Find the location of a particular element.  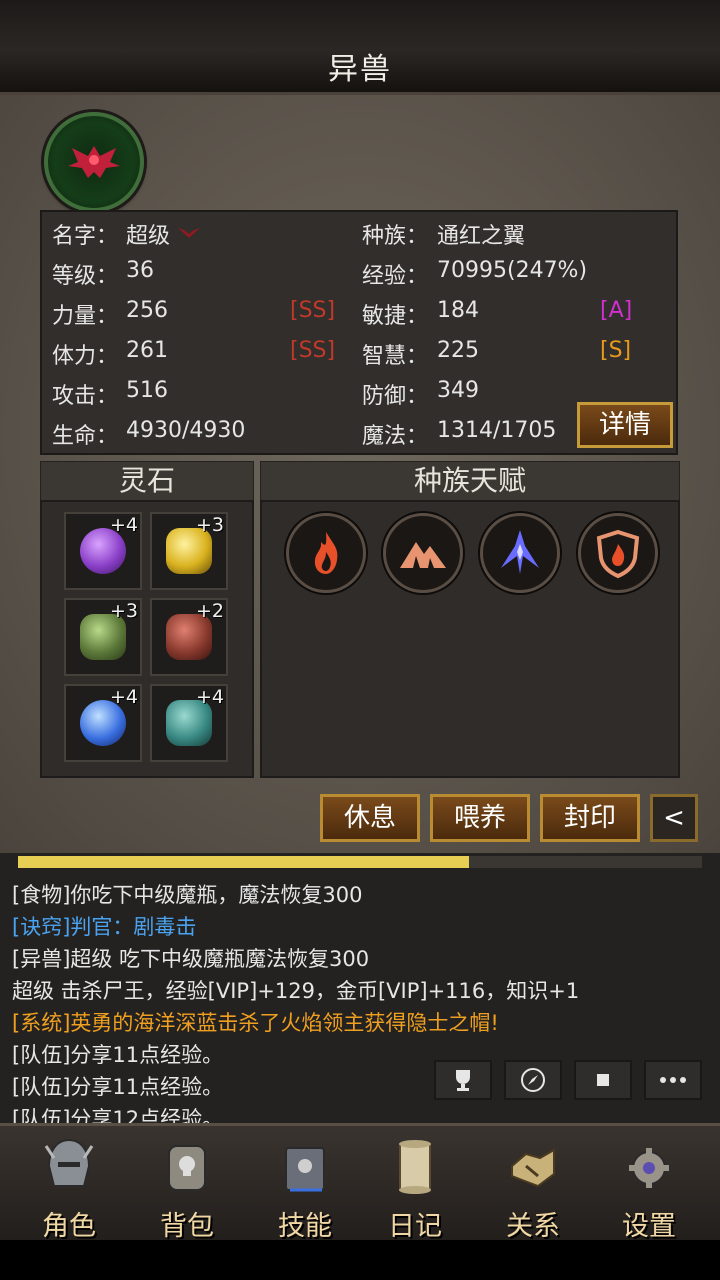

exp-progress-fill is located at coordinates (244, 862).